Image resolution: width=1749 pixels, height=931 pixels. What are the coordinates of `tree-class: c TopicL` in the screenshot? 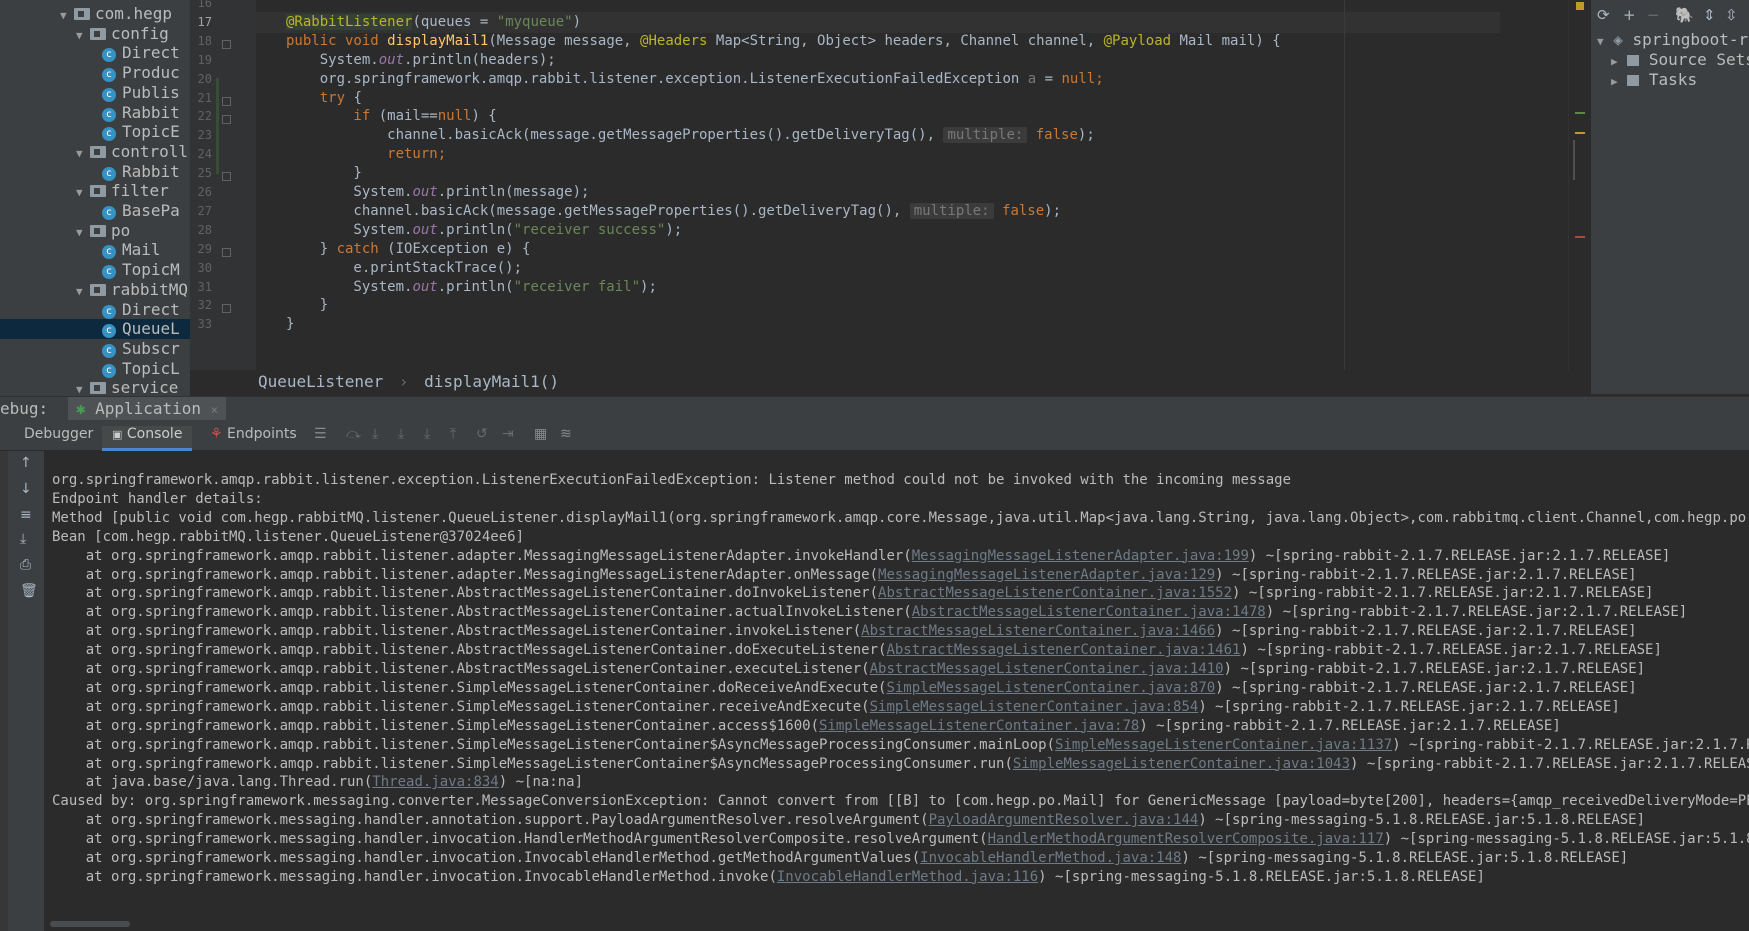 It's located at (95, 369).